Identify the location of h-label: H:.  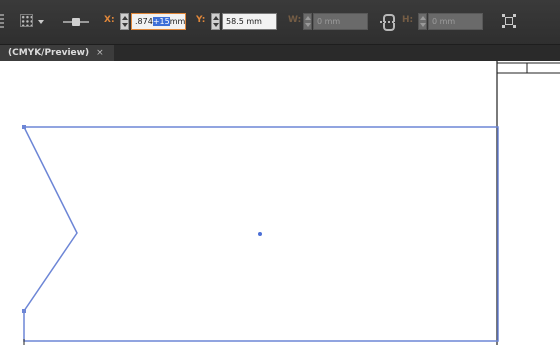
(408, 20).